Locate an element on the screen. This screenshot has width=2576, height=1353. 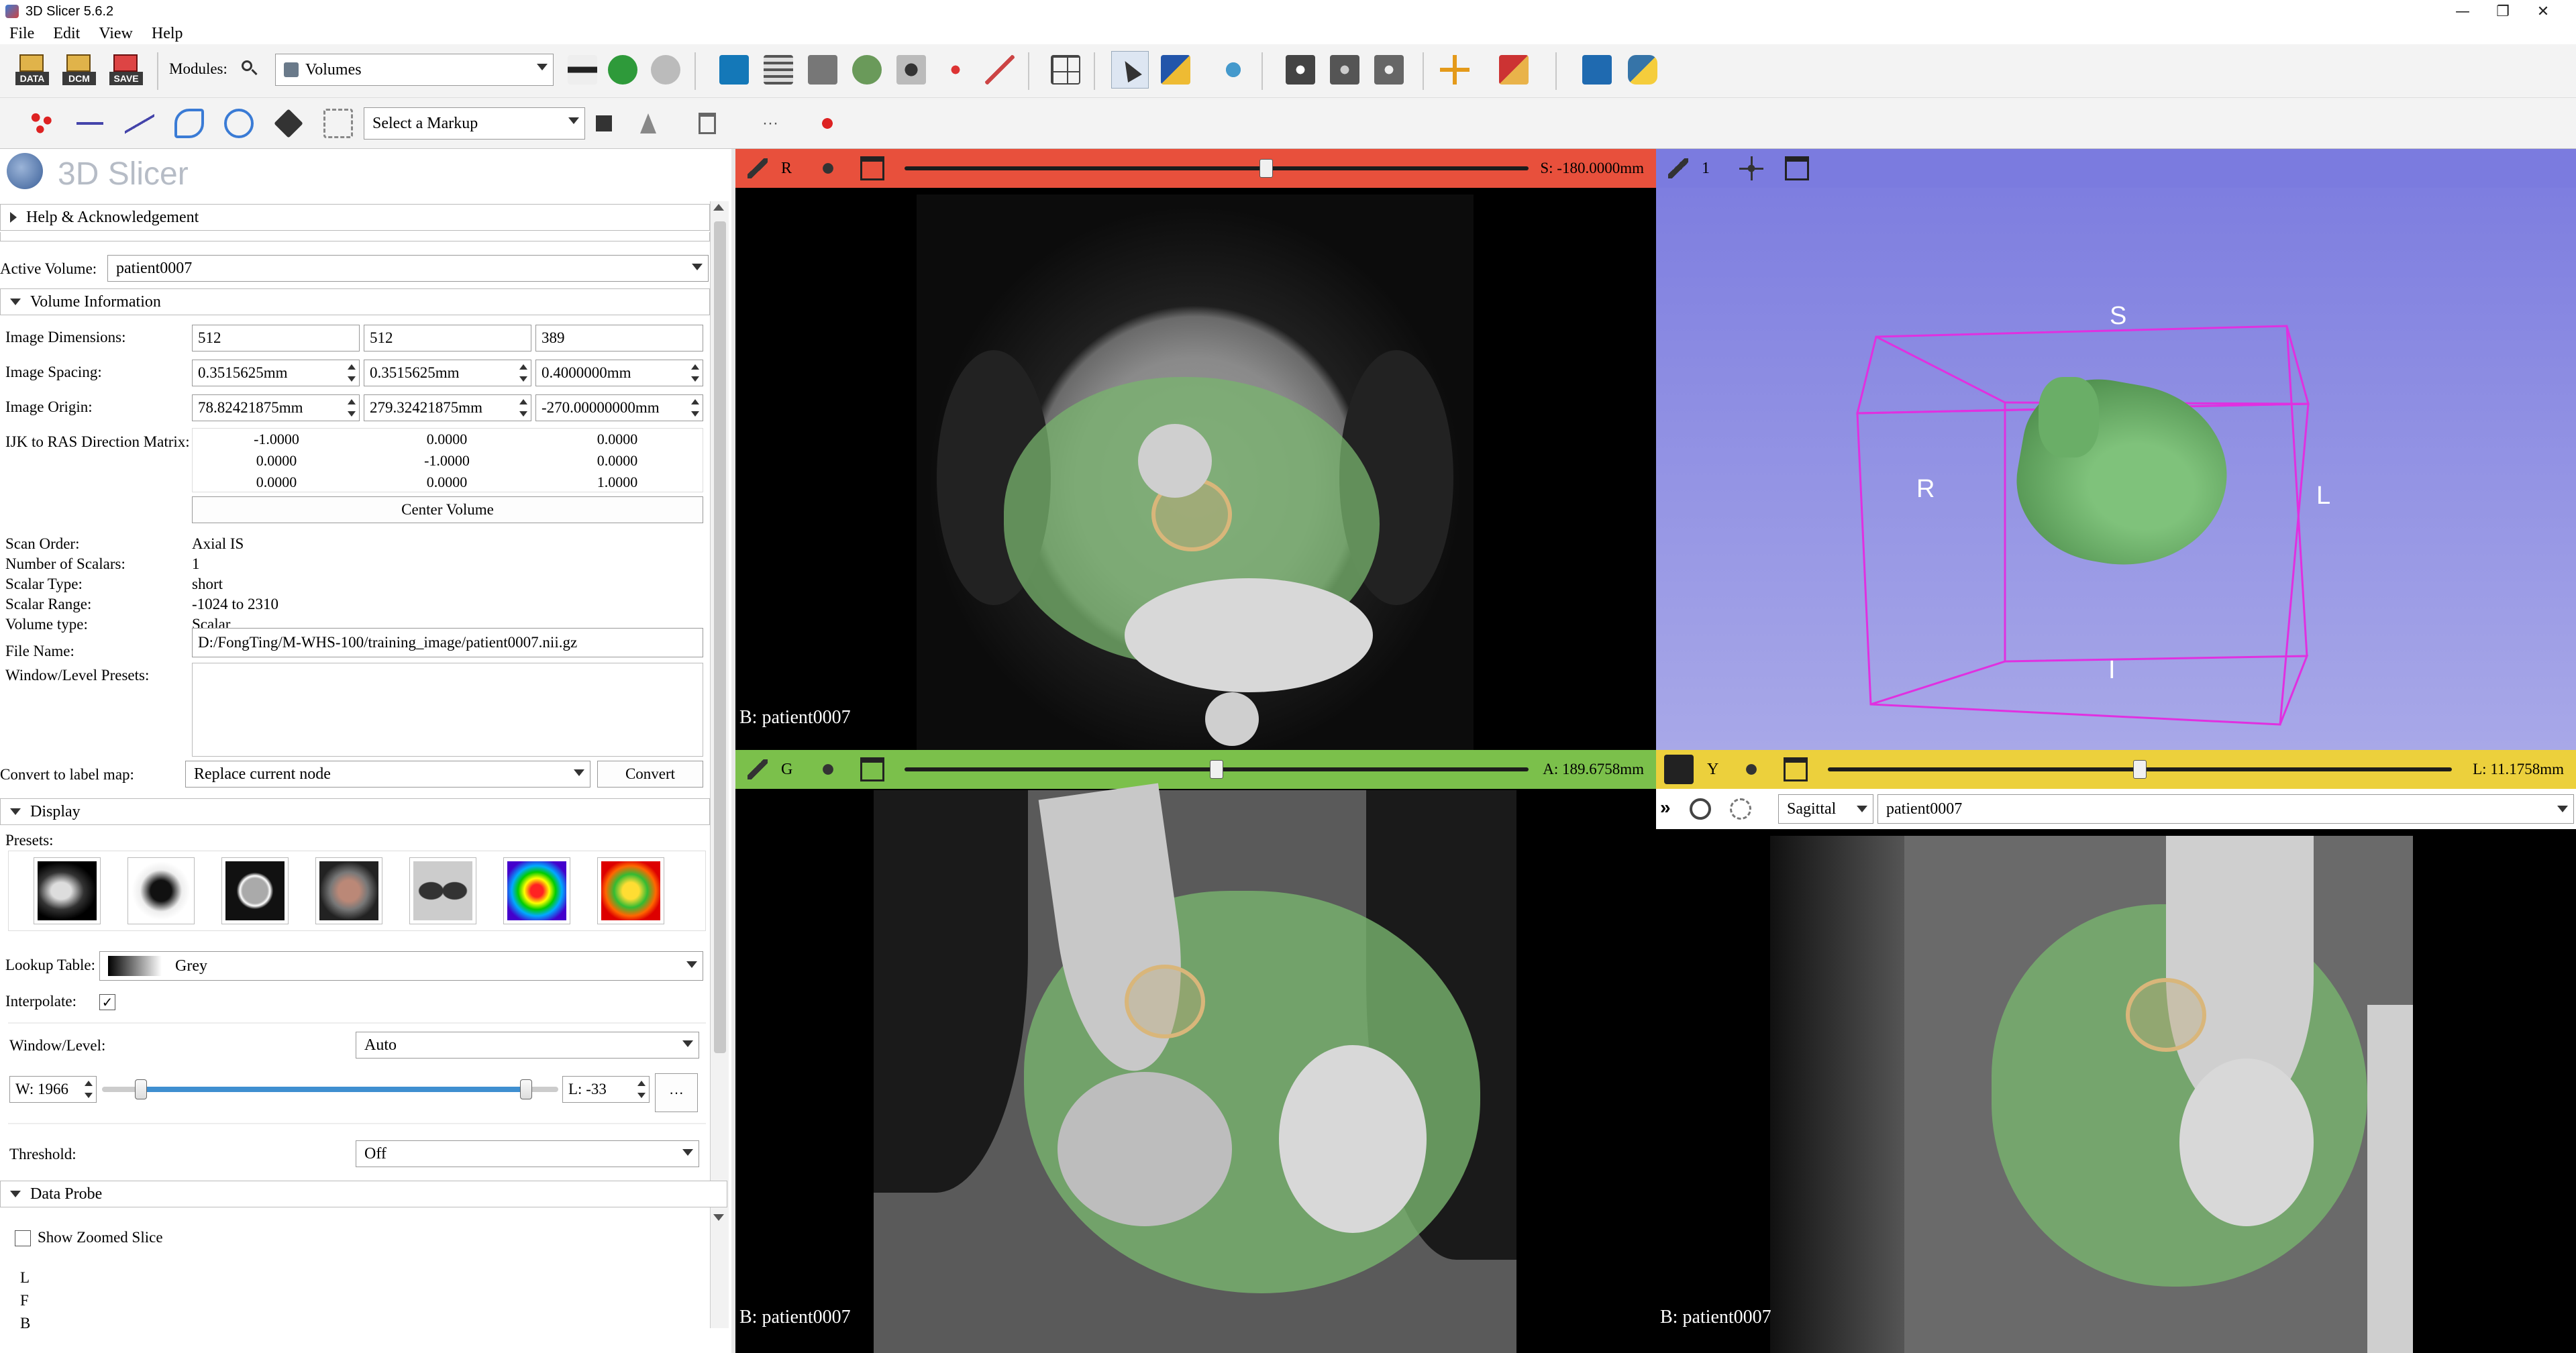
origin-z-field: -270.00000000mm is located at coordinates (619, 407).